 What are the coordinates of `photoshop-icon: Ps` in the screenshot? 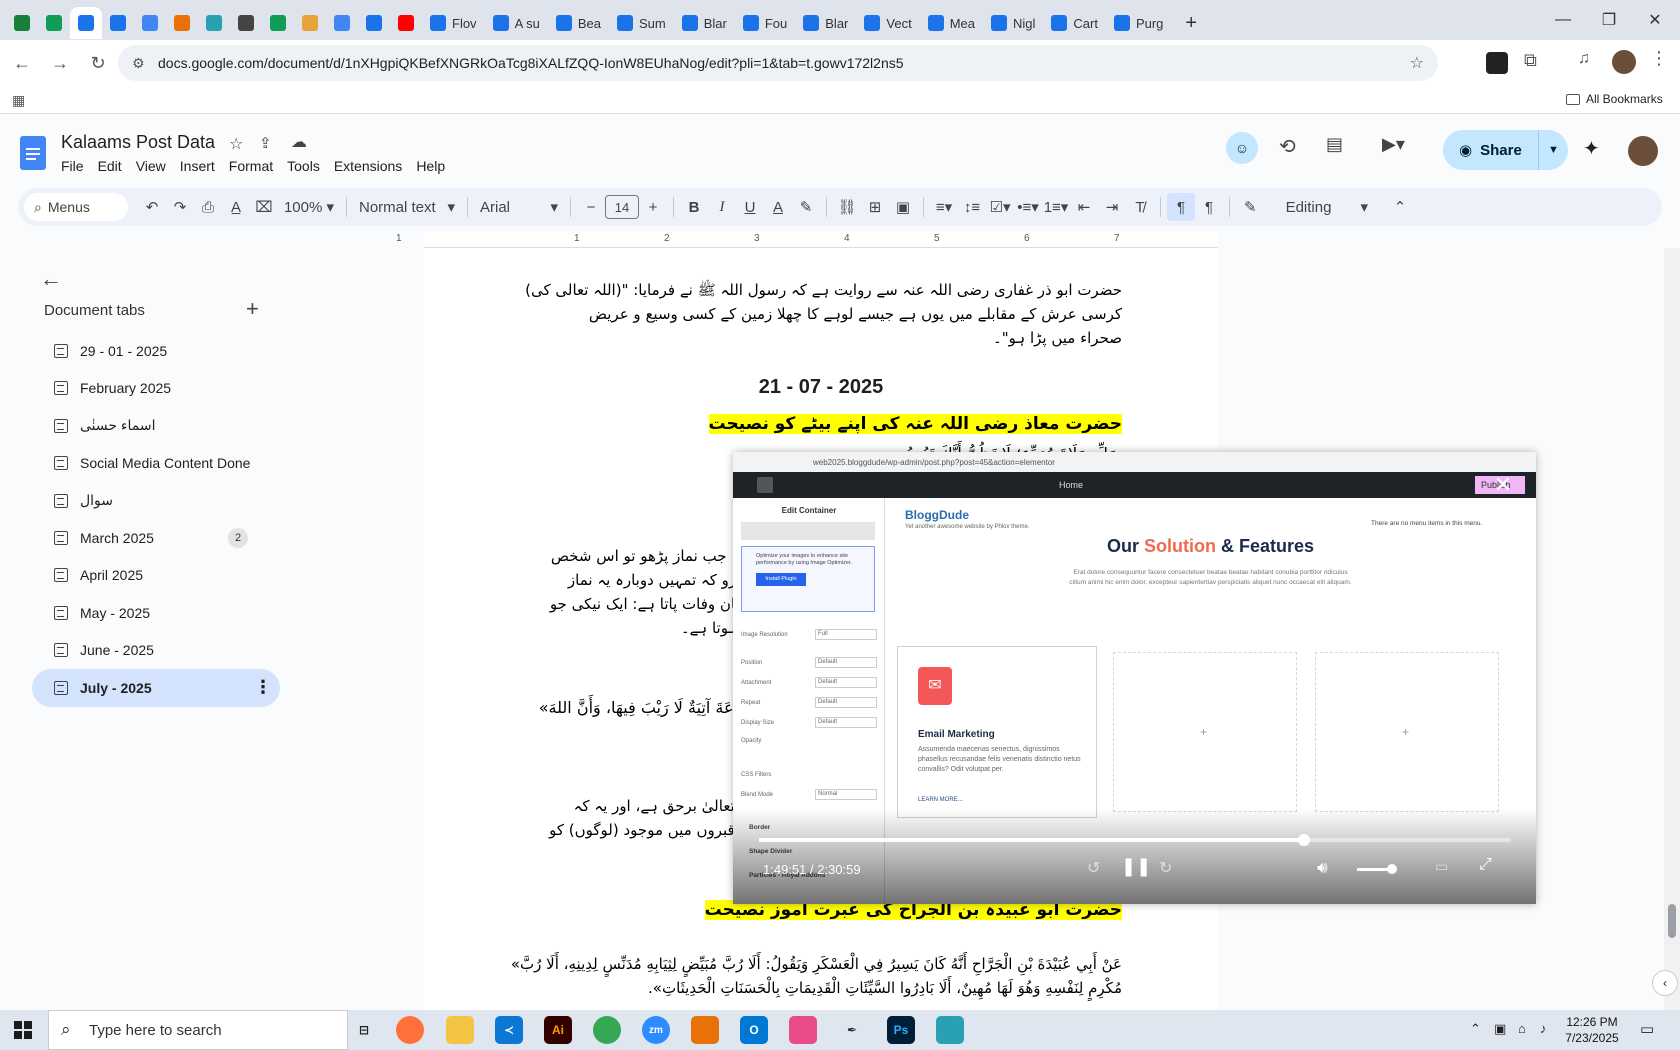 It's located at (901, 1030).